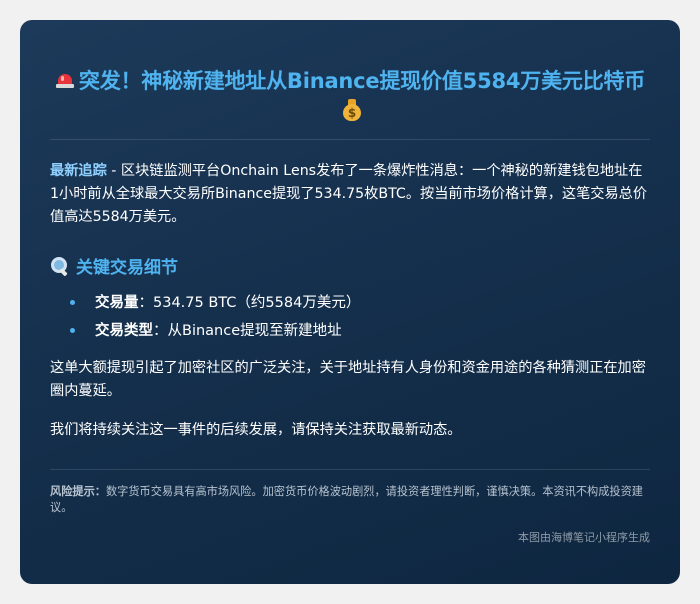 Image resolution: width=700 pixels, height=604 pixels. Describe the element at coordinates (350, 139) in the screenshot. I see `title-divider` at that location.